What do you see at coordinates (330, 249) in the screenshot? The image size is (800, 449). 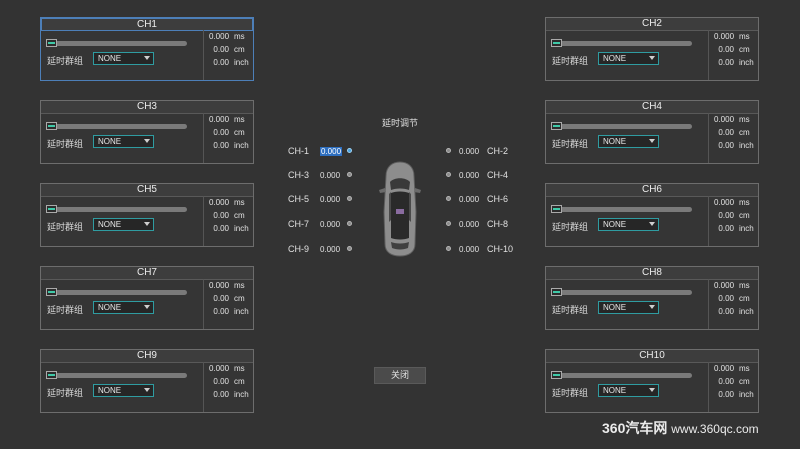 I see `center-value-ch-9: 0.000` at bounding box center [330, 249].